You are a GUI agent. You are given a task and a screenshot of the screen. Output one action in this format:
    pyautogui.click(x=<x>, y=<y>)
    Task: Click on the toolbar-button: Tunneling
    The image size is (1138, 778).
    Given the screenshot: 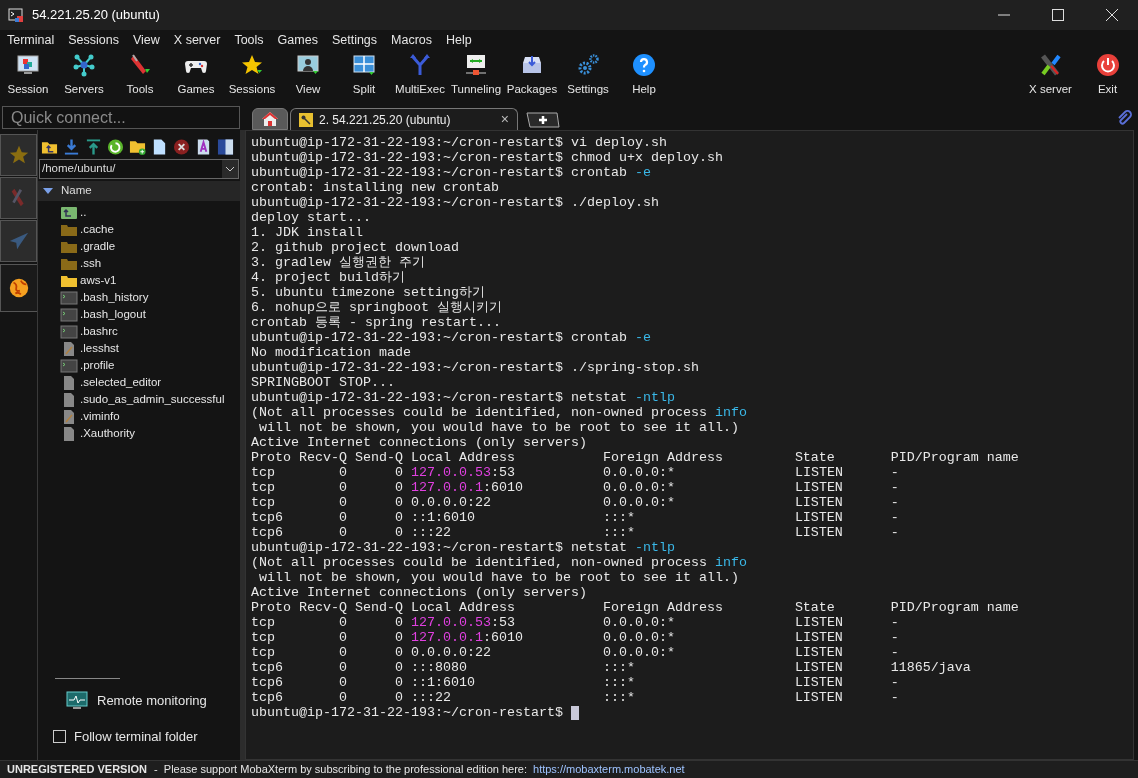 What is the action you would take?
    pyautogui.click(x=476, y=76)
    